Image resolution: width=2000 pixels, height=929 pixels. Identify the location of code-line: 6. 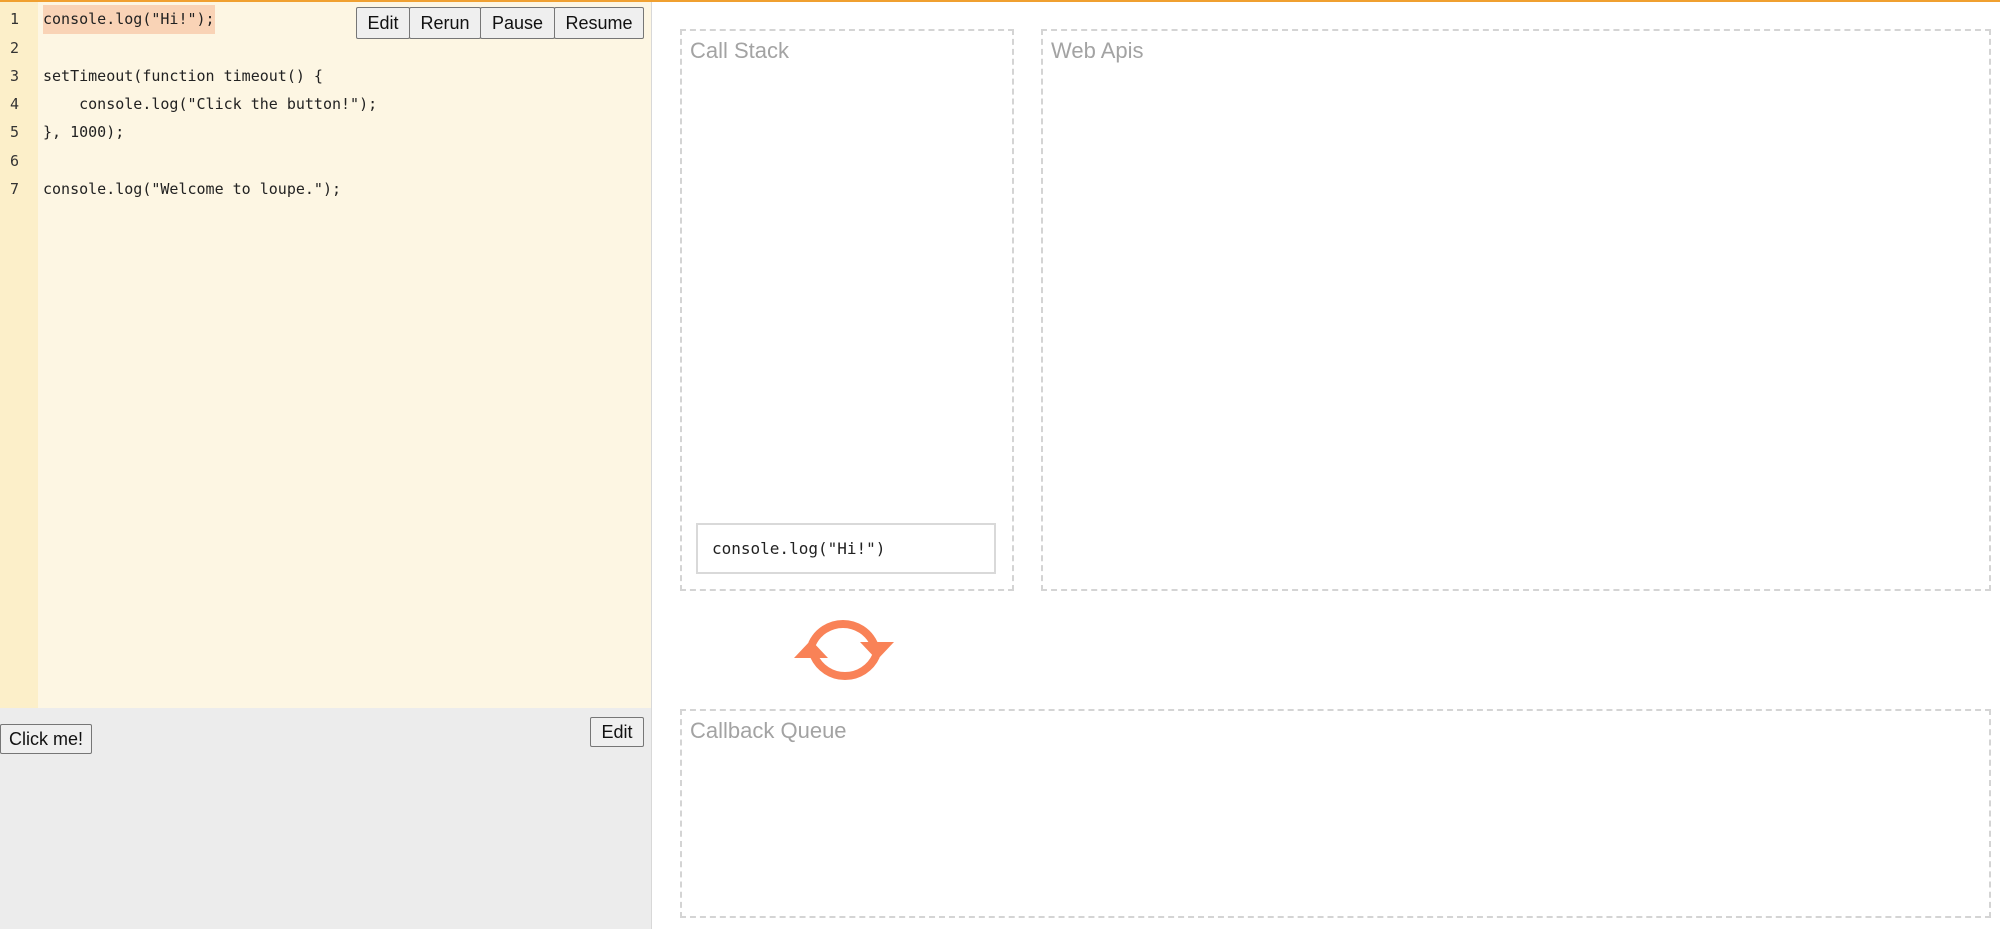
(325, 161).